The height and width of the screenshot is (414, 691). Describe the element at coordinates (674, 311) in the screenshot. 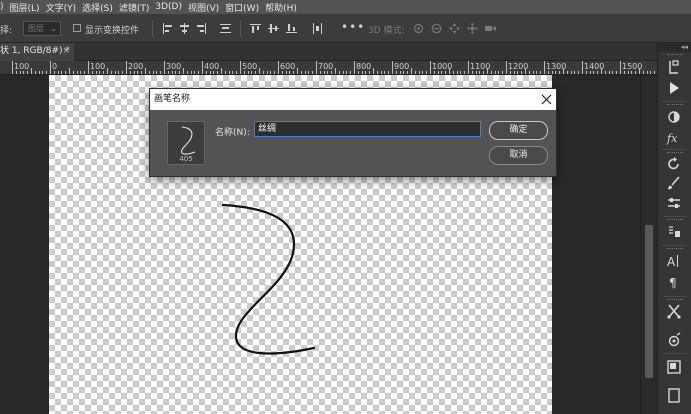

I see `tool-presets-icon` at that location.